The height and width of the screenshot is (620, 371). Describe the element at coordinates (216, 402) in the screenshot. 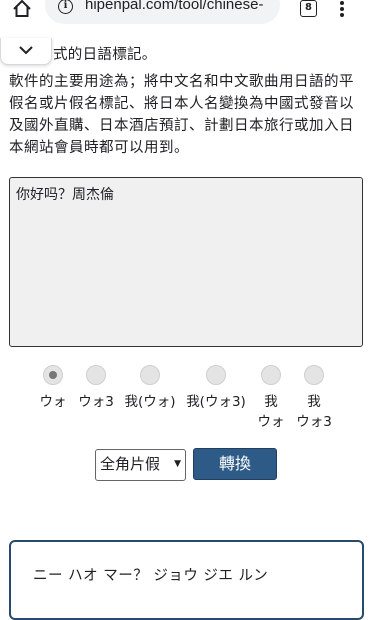

I see `option-label: 我(ウォ3)` at that location.